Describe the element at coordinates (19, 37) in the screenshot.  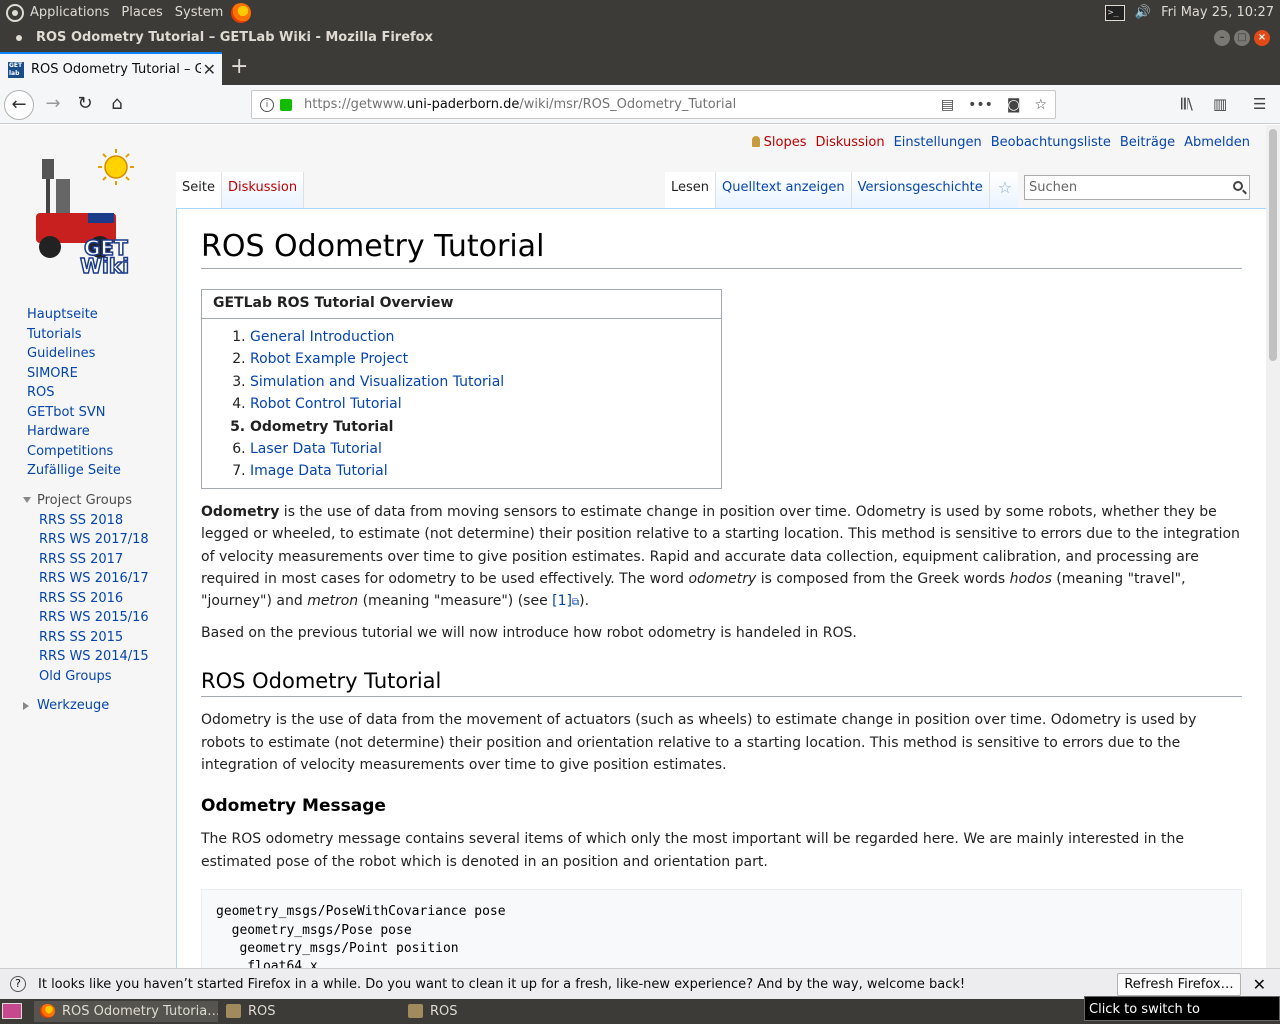
I see `window-menu-icon` at that location.